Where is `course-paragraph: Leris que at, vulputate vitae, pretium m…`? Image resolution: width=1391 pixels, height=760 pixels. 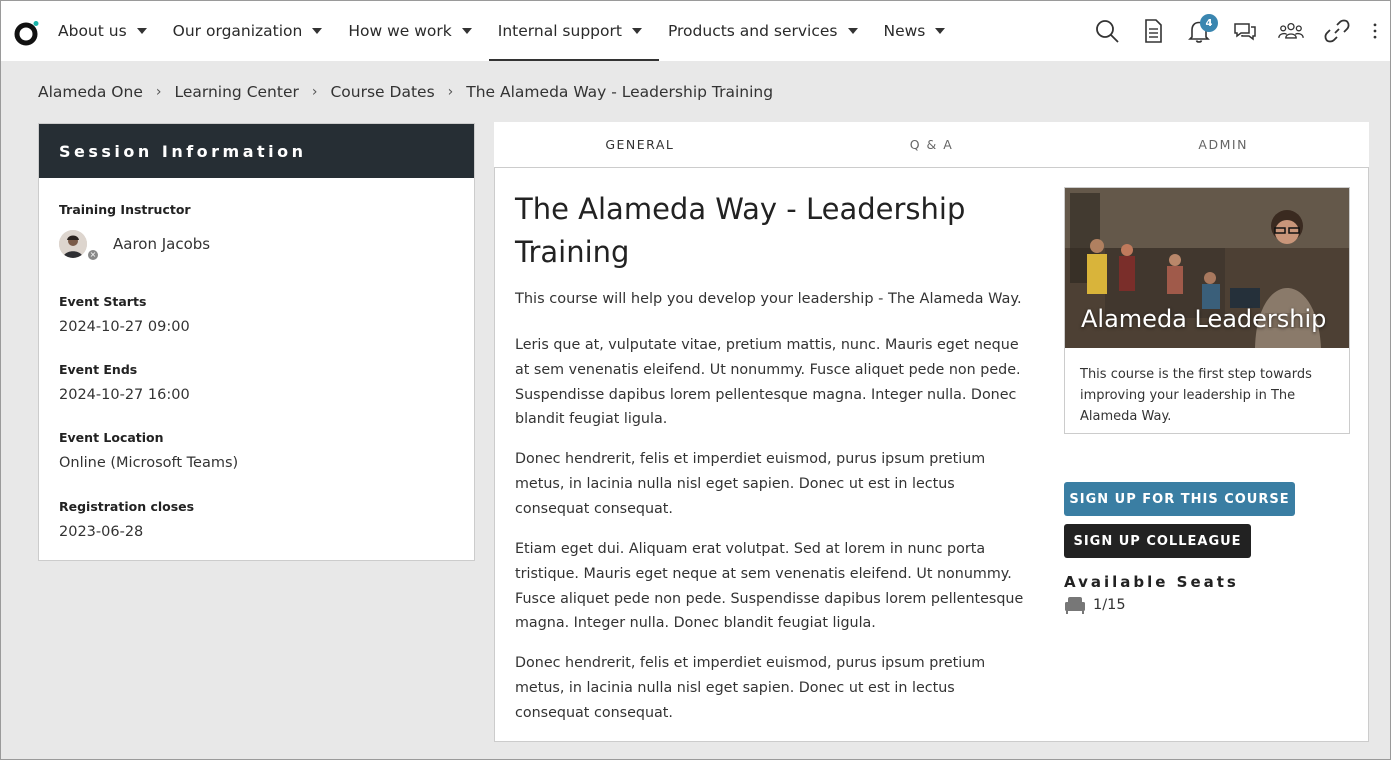
course-paragraph: Leris que at, vulputate vitae, pretium m… is located at coordinates (768, 382).